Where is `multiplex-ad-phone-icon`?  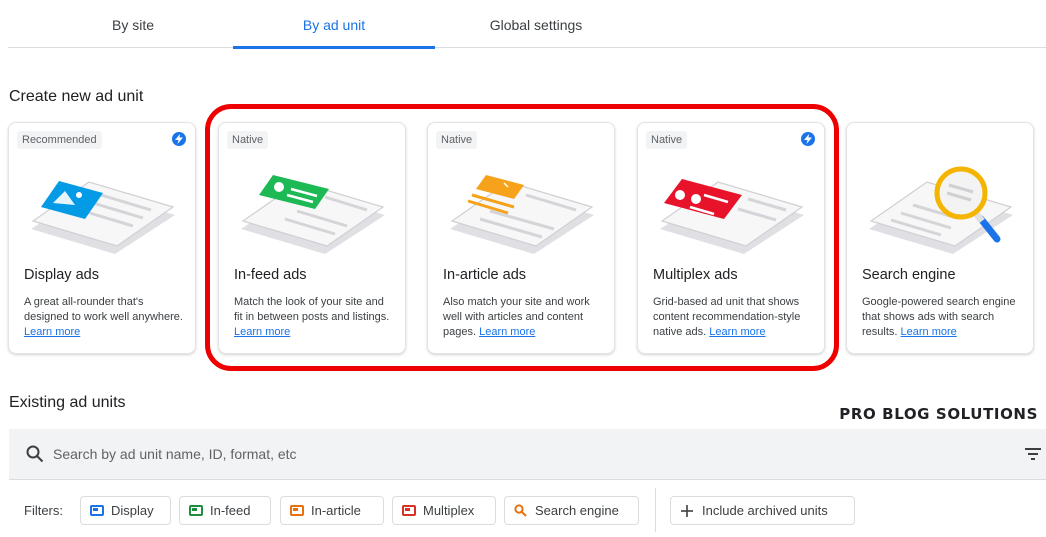
multiplex-ad-phone-icon is located at coordinates (732, 216).